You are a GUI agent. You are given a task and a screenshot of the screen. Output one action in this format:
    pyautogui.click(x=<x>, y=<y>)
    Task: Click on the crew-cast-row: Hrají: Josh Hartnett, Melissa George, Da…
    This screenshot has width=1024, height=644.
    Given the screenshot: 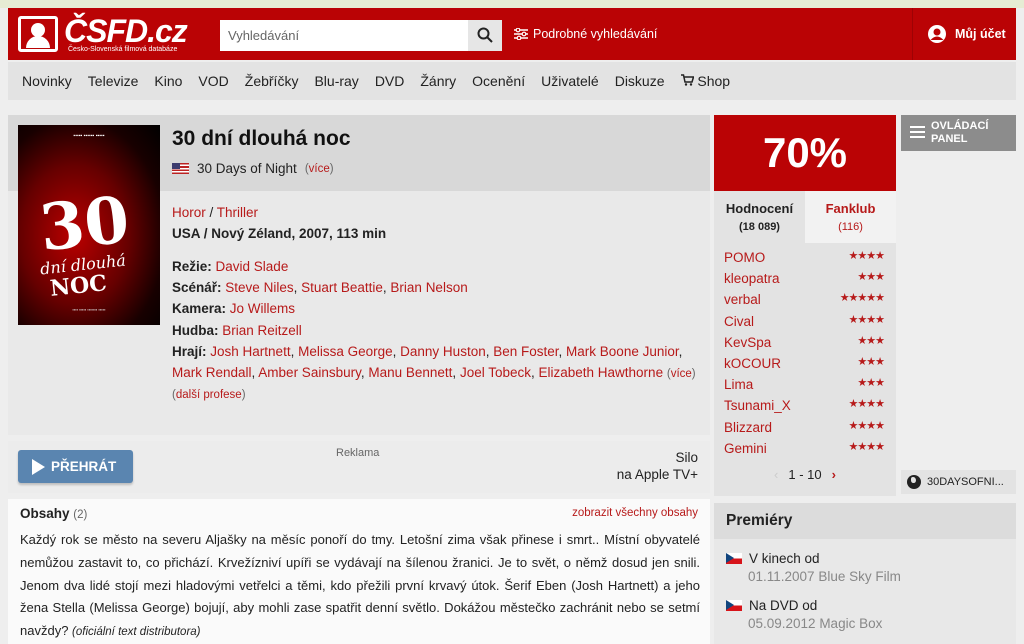 What is the action you would take?
    pyautogui.click(x=434, y=362)
    